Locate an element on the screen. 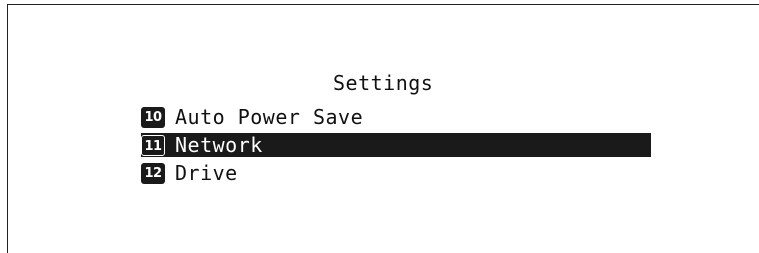 The height and width of the screenshot is (253, 759). menu-item-number-badge: 12 is located at coordinates (153, 173).